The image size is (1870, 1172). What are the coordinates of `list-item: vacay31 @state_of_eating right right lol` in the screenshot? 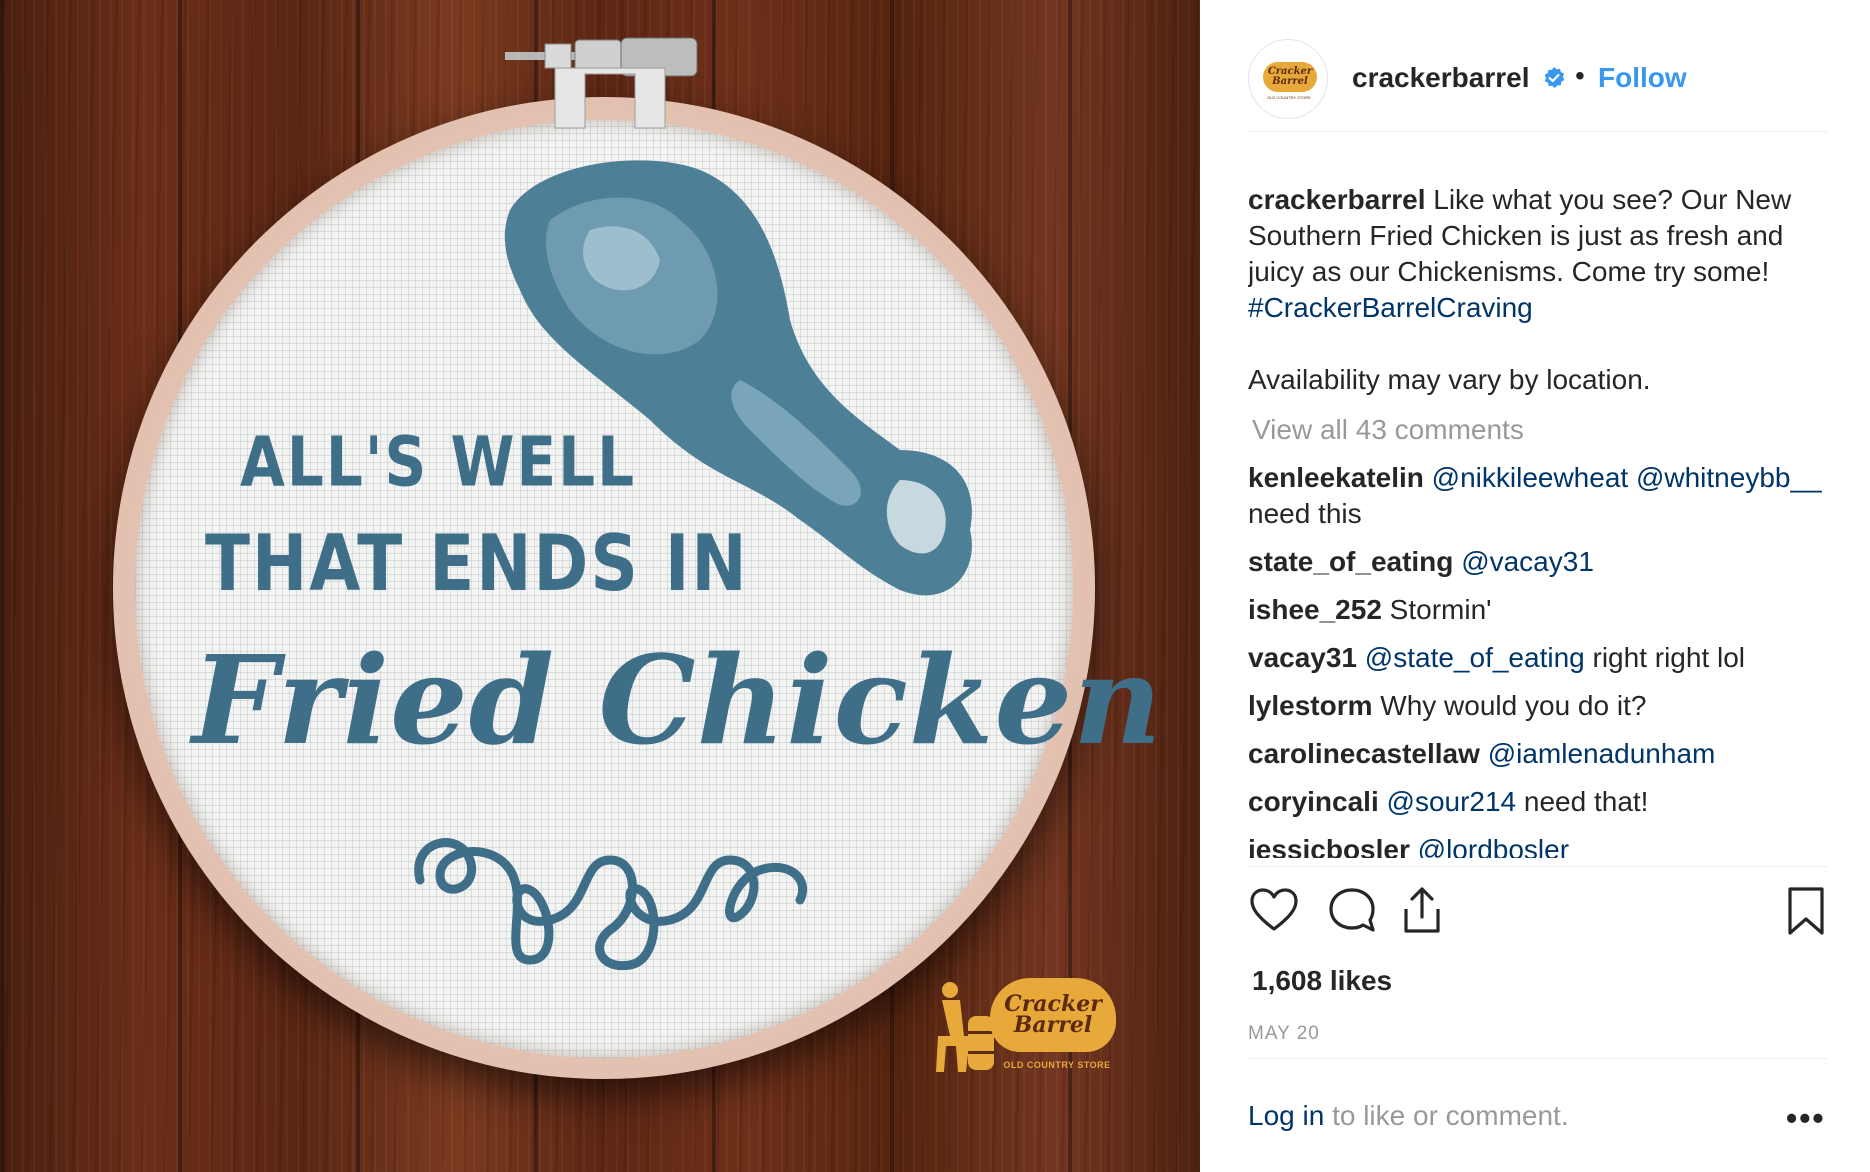 It's located at (1538, 658).